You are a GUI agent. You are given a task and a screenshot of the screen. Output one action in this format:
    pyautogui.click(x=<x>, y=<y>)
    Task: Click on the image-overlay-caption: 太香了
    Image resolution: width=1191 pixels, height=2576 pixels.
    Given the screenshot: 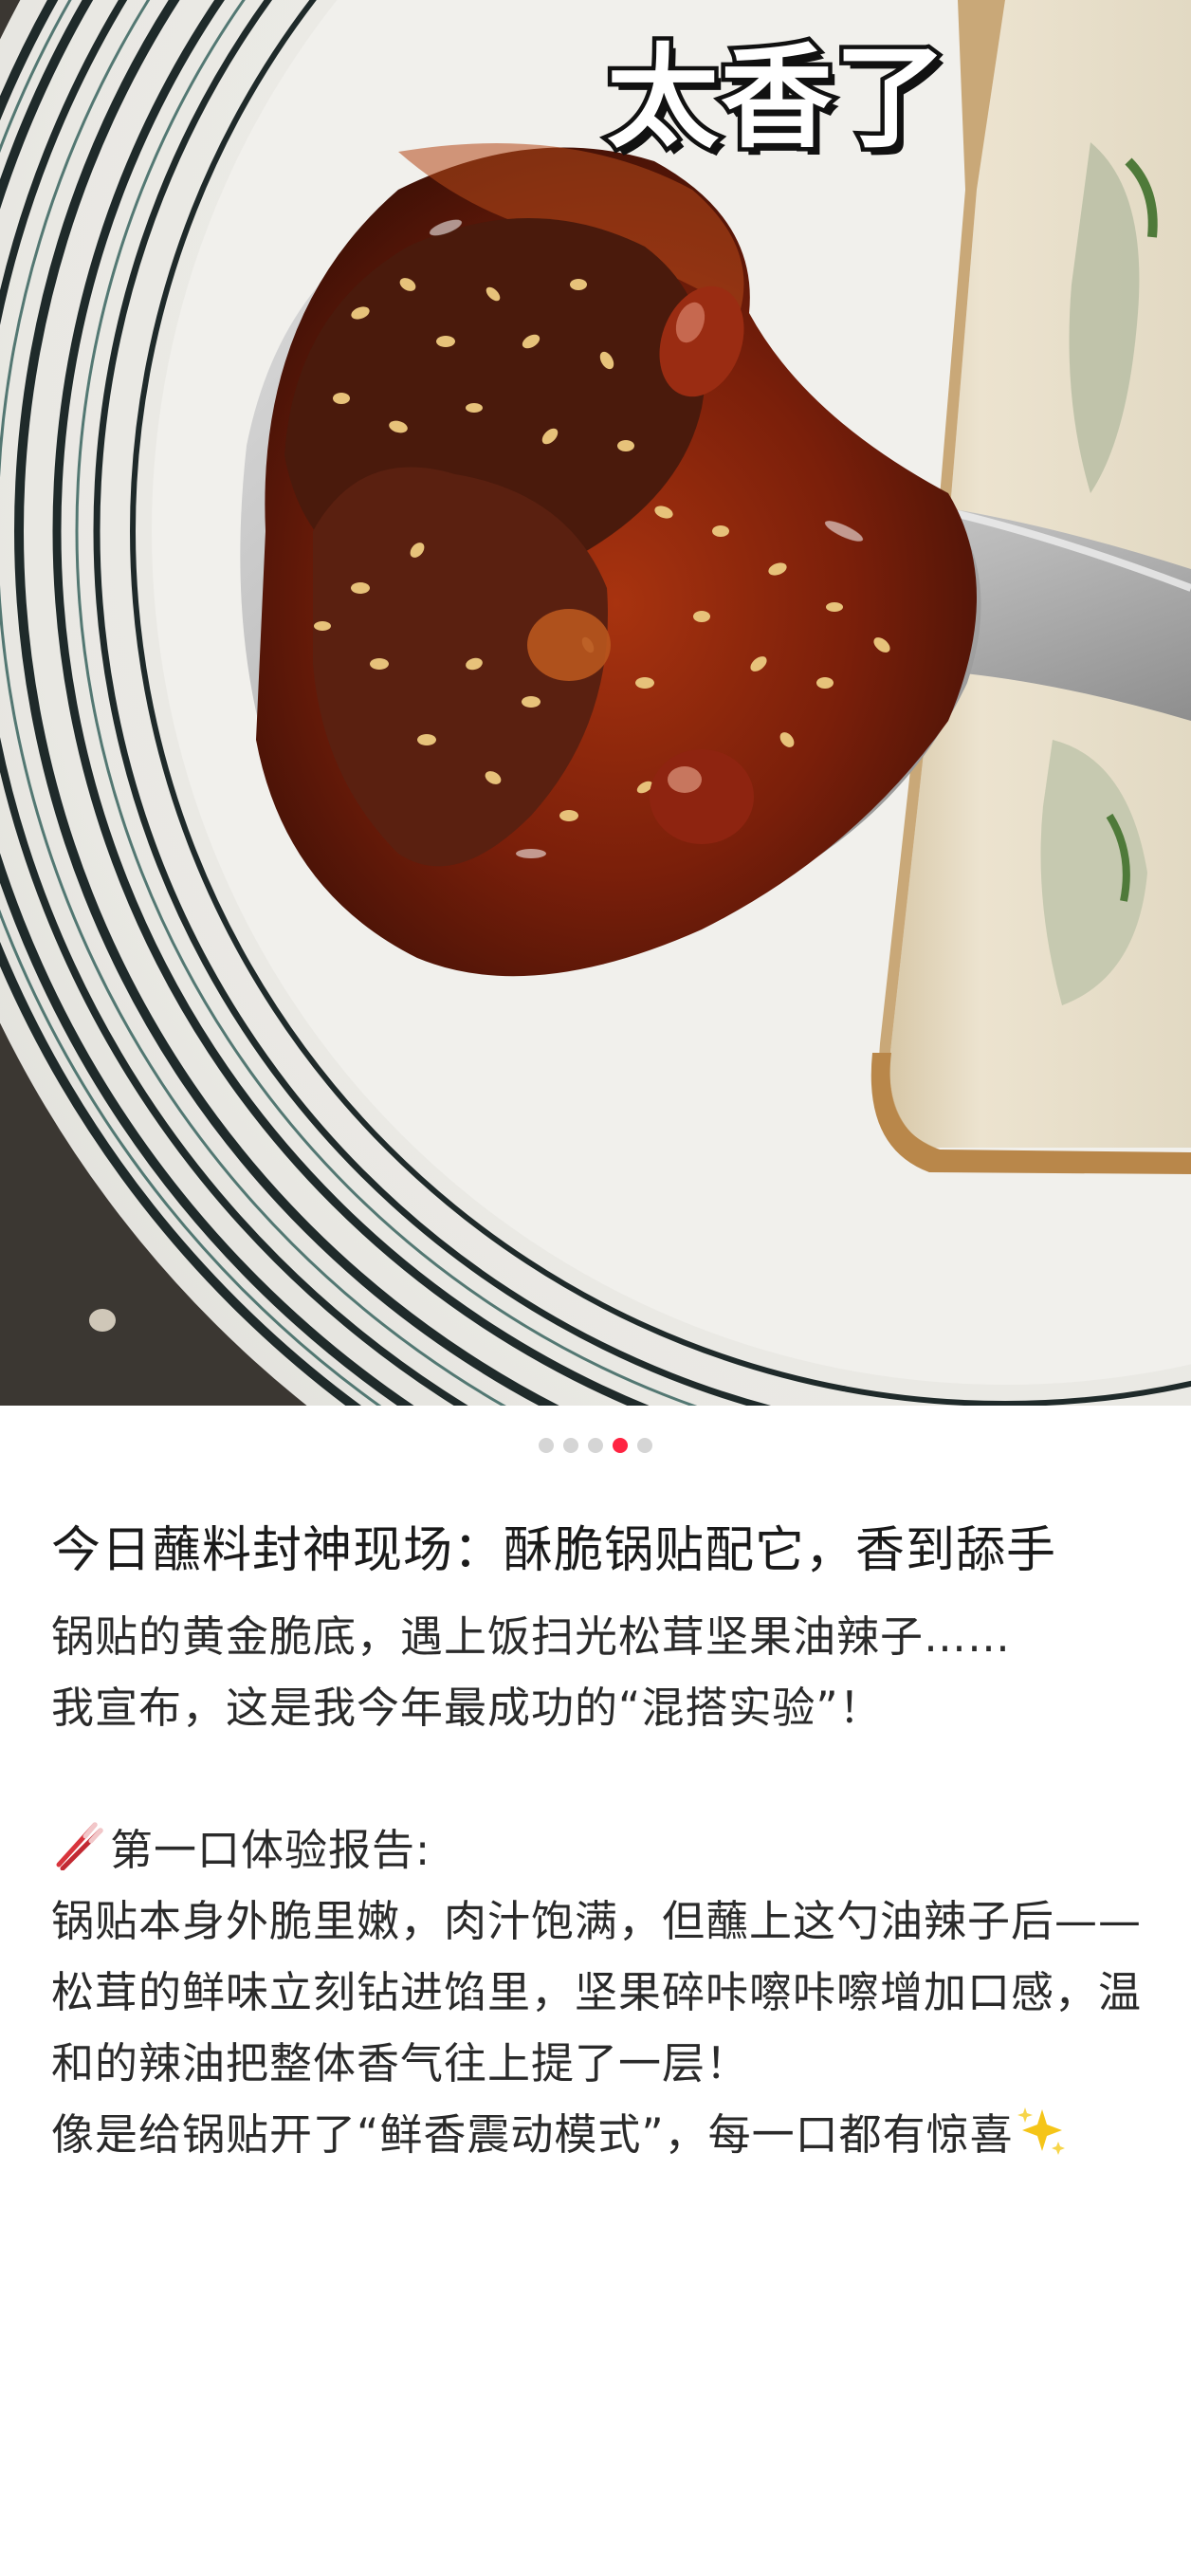 What is the action you would take?
    pyautogui.click(x=776, y=98)
    